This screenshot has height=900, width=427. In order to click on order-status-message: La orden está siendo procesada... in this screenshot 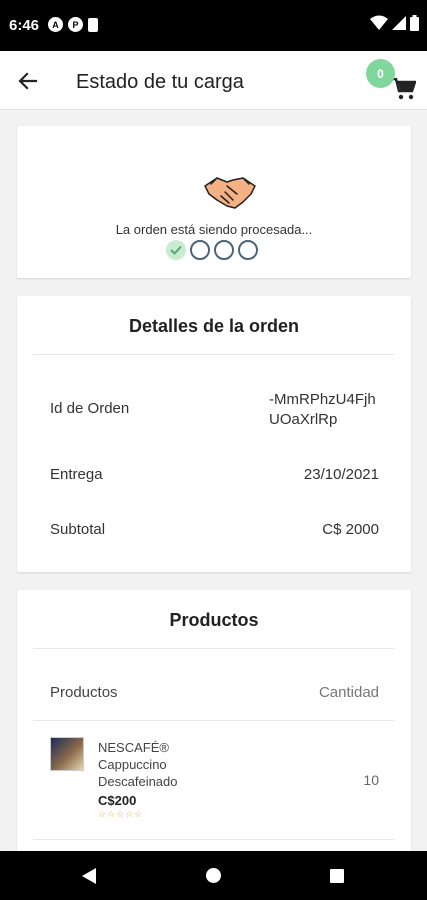, I will do `click(214, 229)`.